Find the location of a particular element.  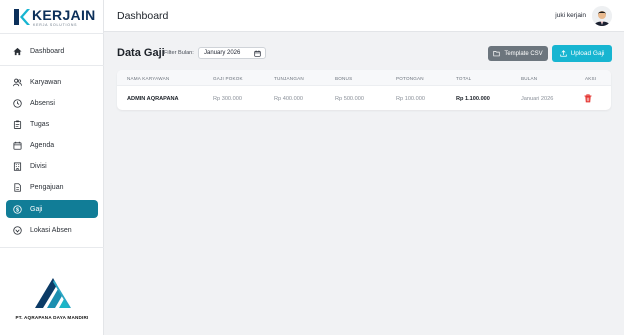

sidebar-item-agenda: Agenda is located at coordinates (52, 145).